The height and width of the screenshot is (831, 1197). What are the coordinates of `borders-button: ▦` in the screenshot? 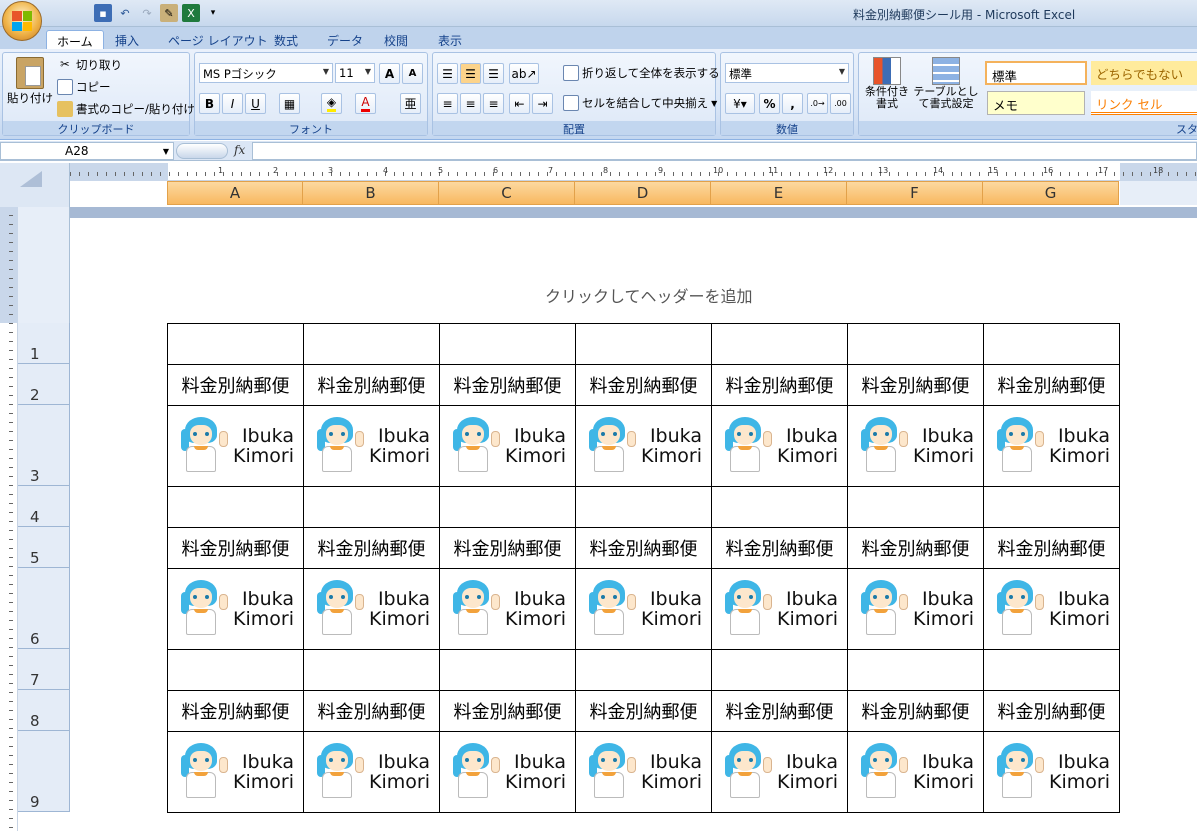 It's located at (289, 103).